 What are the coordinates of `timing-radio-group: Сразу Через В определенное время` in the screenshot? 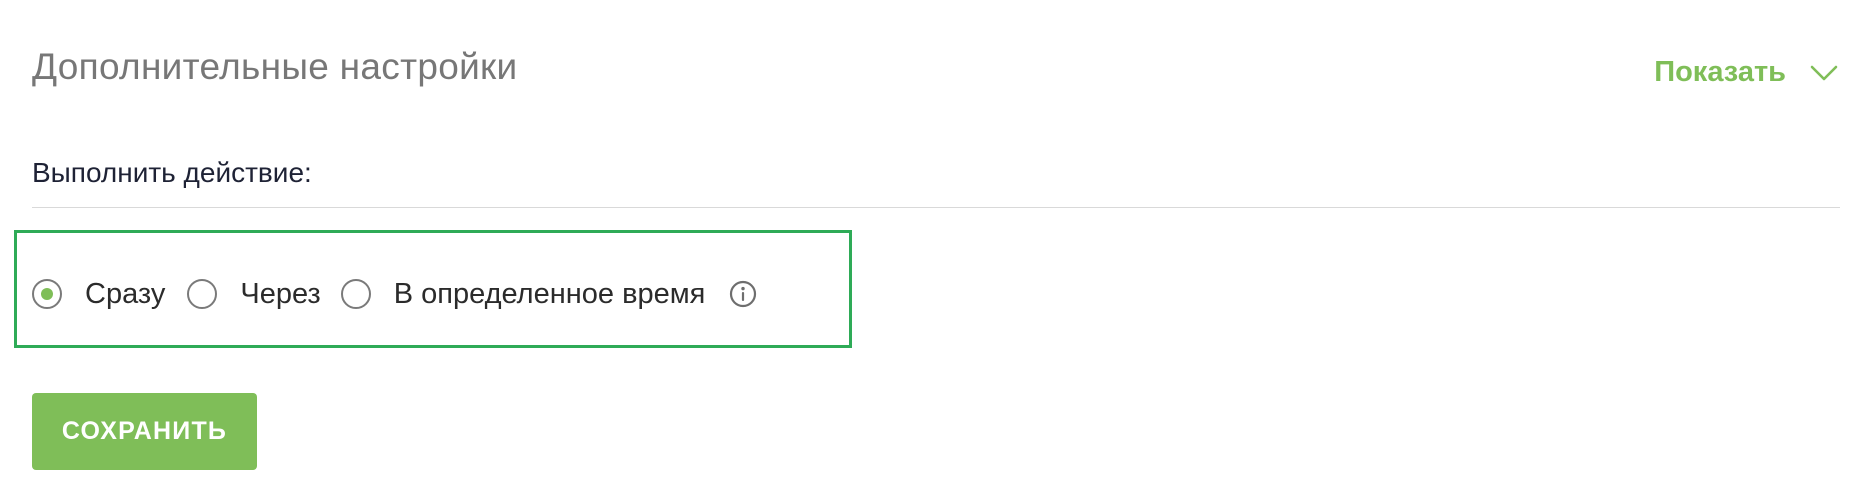 It's located at (394, 294).